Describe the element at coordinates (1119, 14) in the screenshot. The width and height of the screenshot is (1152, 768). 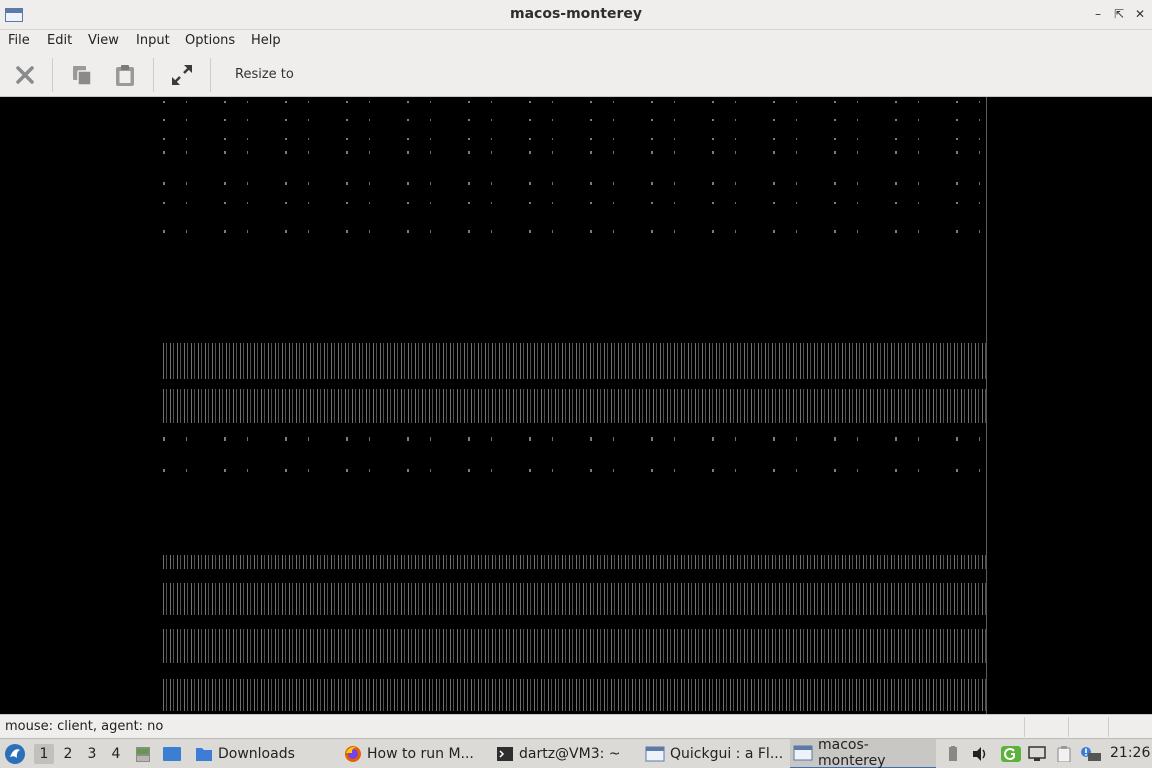
I see `maximize-button: ⇱` at that location.